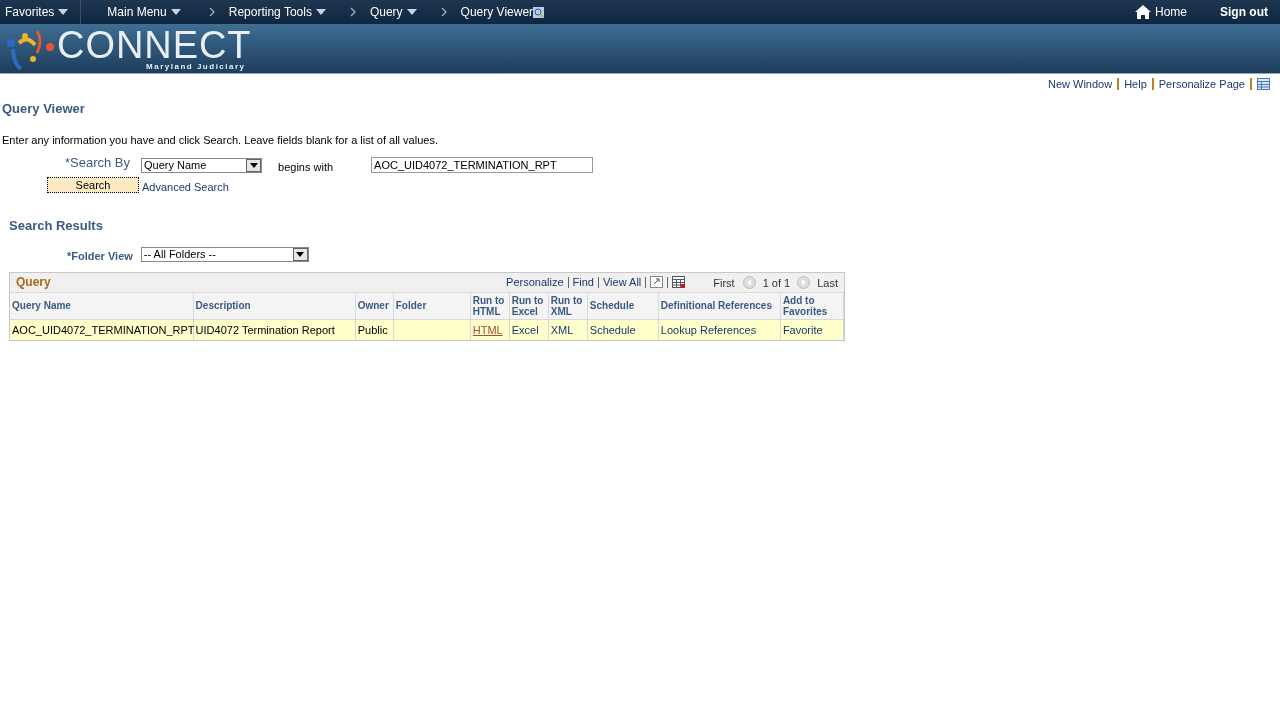 This screenshot has width=1280, height=720. What do you see at coordinates (432, 306) in the screenshot?
I see `column-header: Folder` at bounding box center [432, 306].